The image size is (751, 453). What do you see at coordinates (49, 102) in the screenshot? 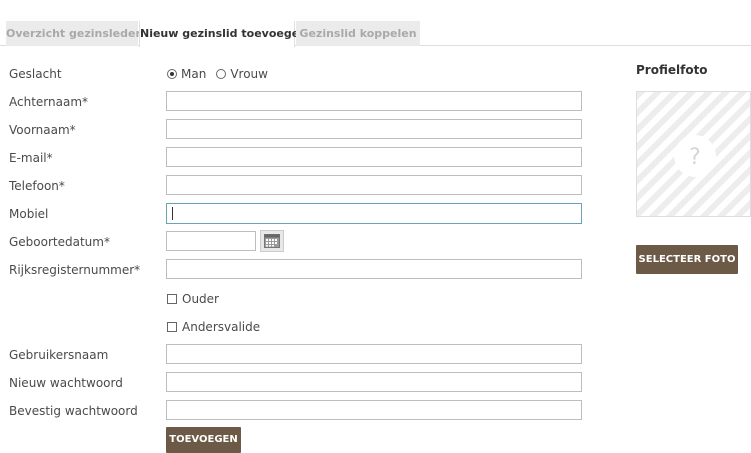
I see `lastname-label: Achternaam*` at bounding box center [49, 102].